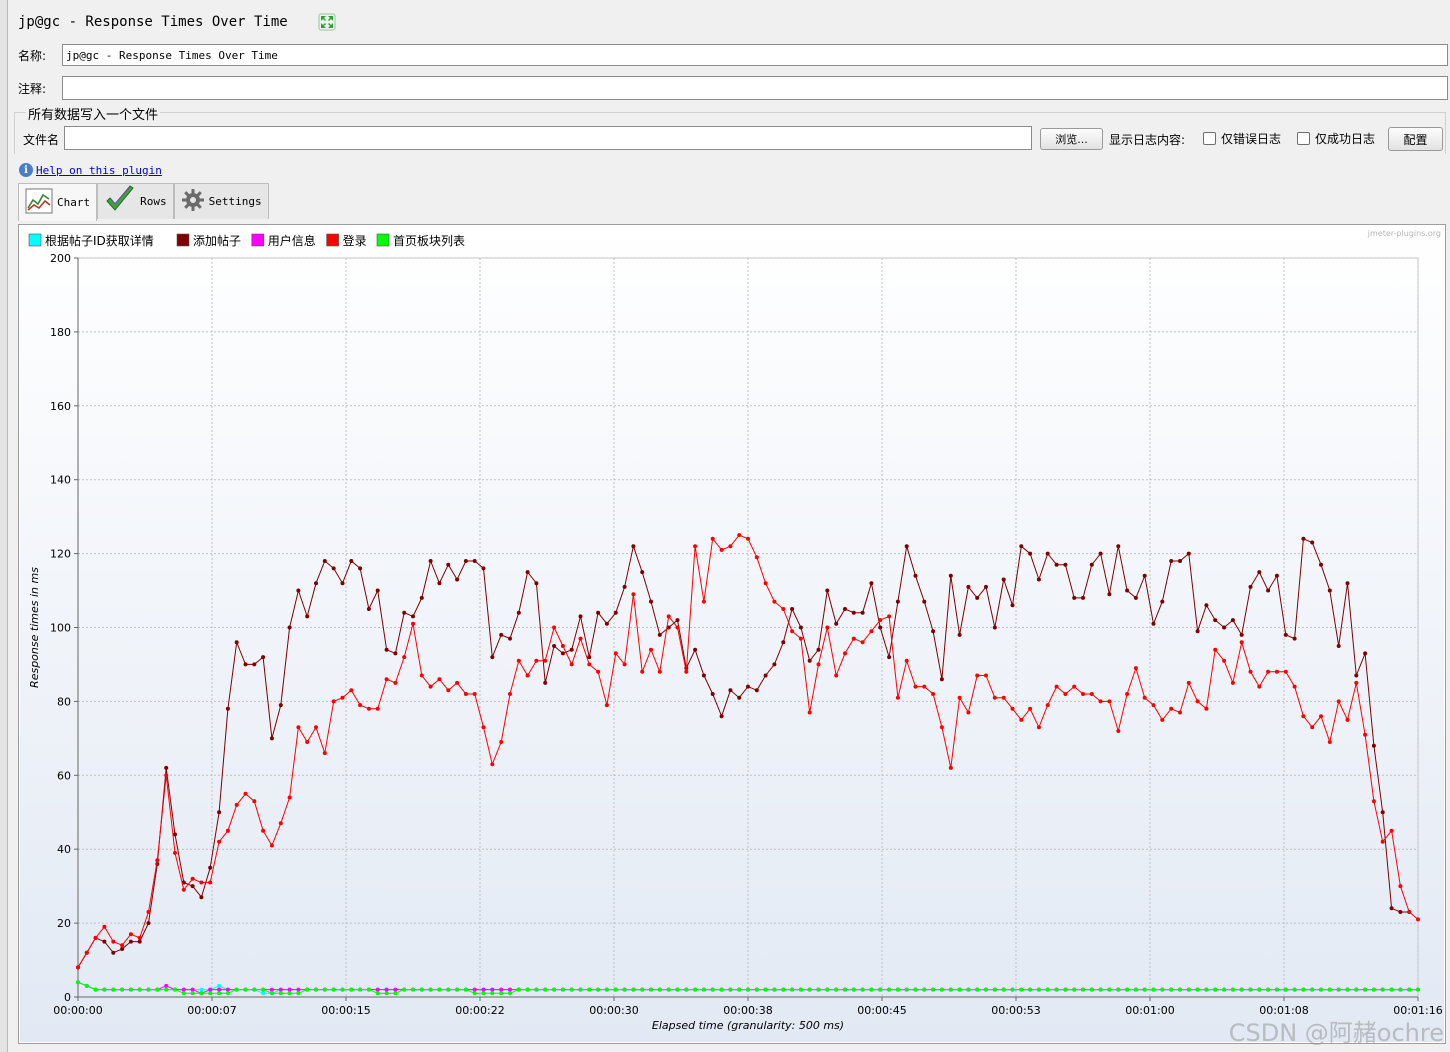 The image size is (1450, 1052). What do you see at coordinates (217, 240) in the screenshot?
I see `legend-label: 添加帖子` at bounding box center [217, 240].